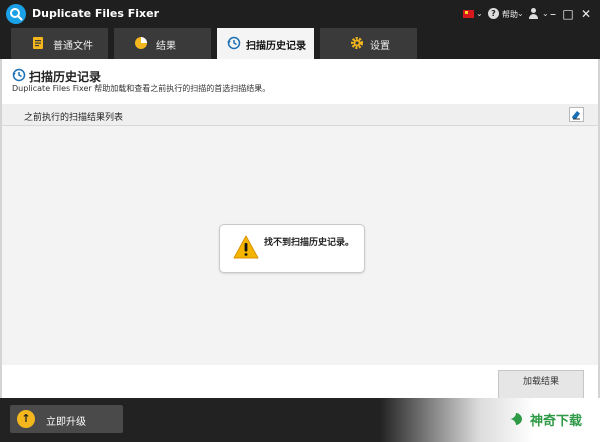  I want to click on maximize-button: □, so click(568, 14).